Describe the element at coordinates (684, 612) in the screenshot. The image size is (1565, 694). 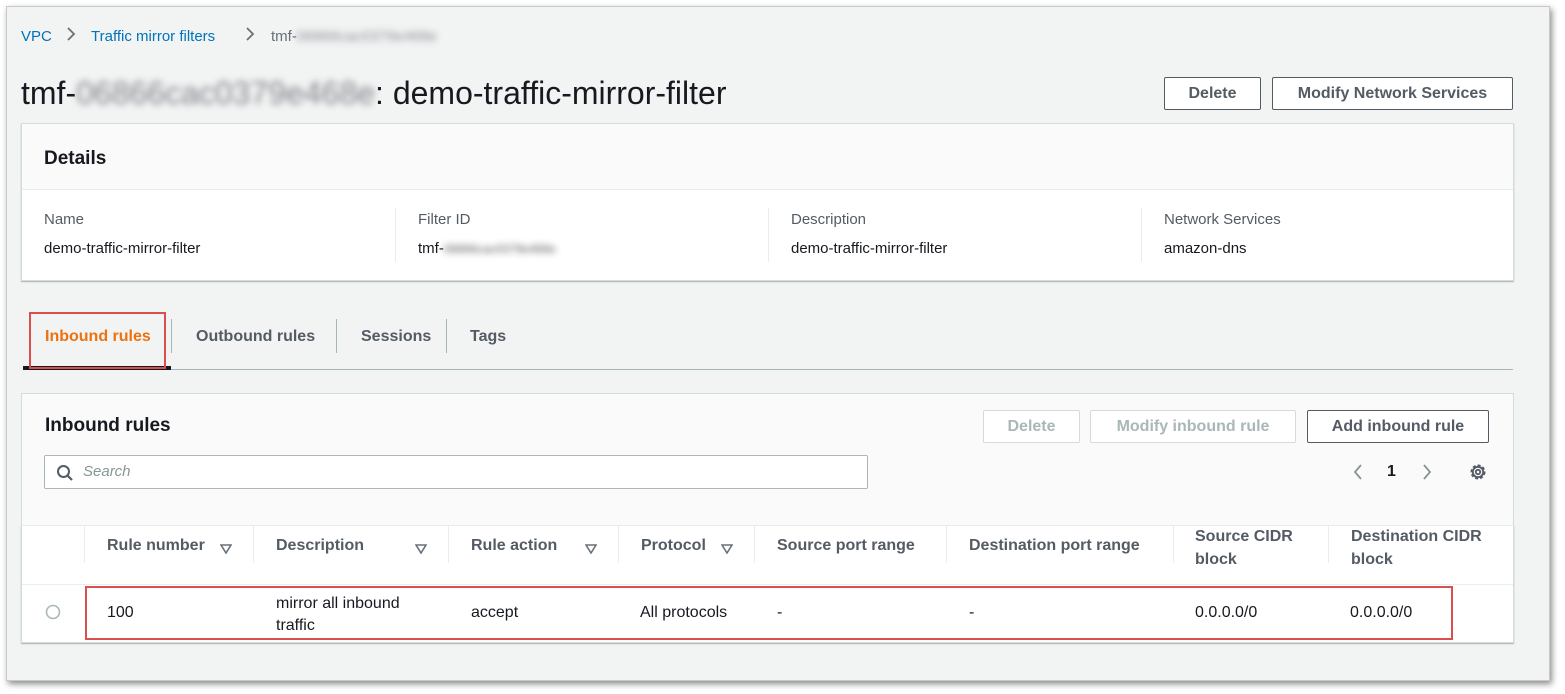
I see `cell-protocol: All protocols` at that location.